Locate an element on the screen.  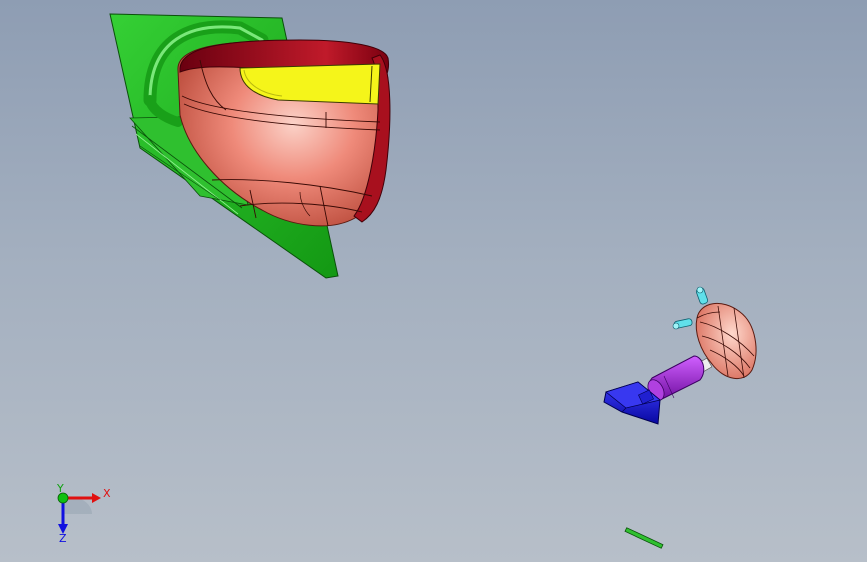
small-pin is located at coordinates (644, 538).